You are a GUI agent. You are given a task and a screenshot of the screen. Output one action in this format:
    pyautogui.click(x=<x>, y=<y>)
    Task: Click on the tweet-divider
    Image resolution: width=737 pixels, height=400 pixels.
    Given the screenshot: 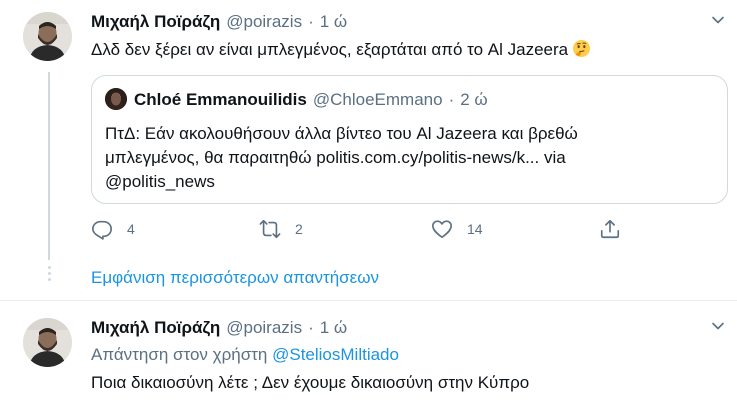 What is the action you would take?
    pyautogui.click(x=368, y=300)
    